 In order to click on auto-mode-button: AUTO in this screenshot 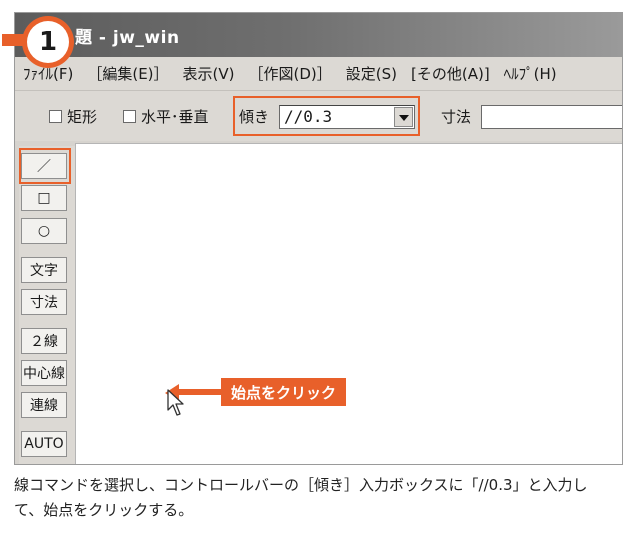, I will do `click(44, 444)`.